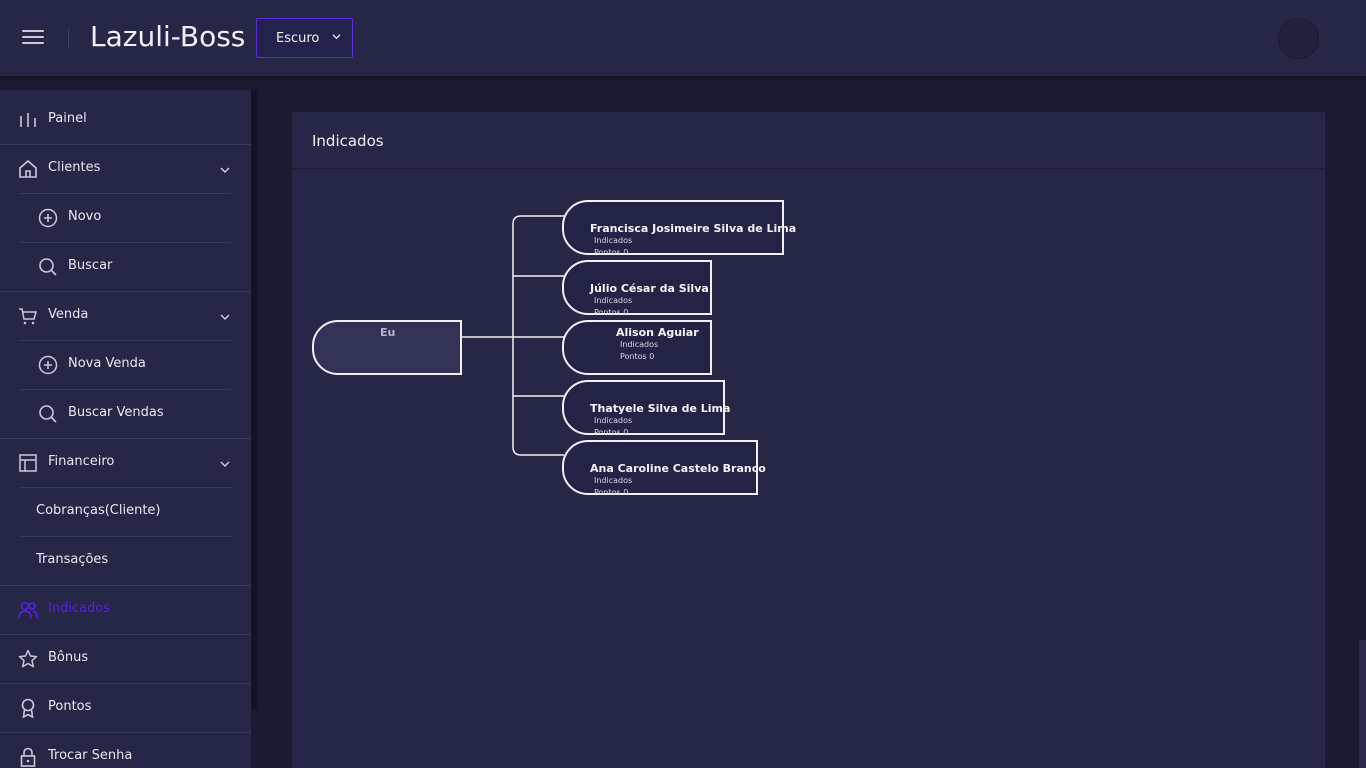  Describe the element at coordinates (74, 167) in the screenshot. I see `sidebar-item-label: Clientes` at that location.